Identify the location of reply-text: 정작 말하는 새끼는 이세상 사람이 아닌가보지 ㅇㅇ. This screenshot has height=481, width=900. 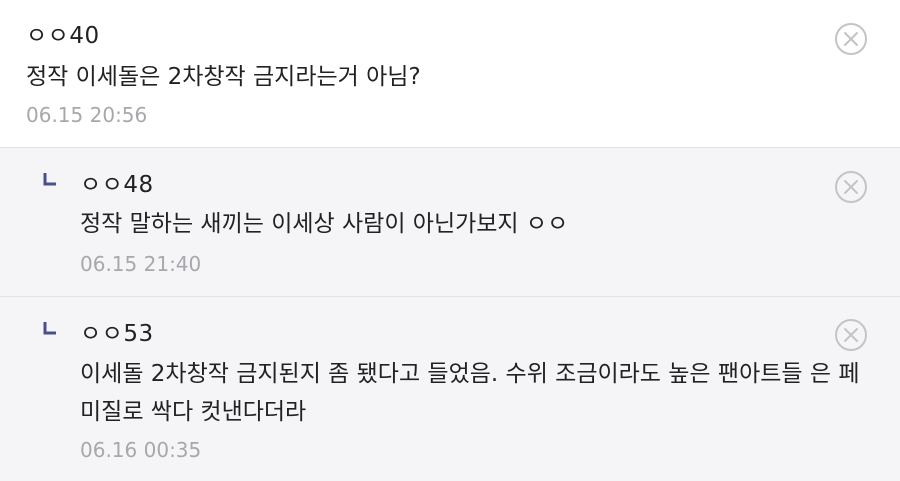
(324, 224).